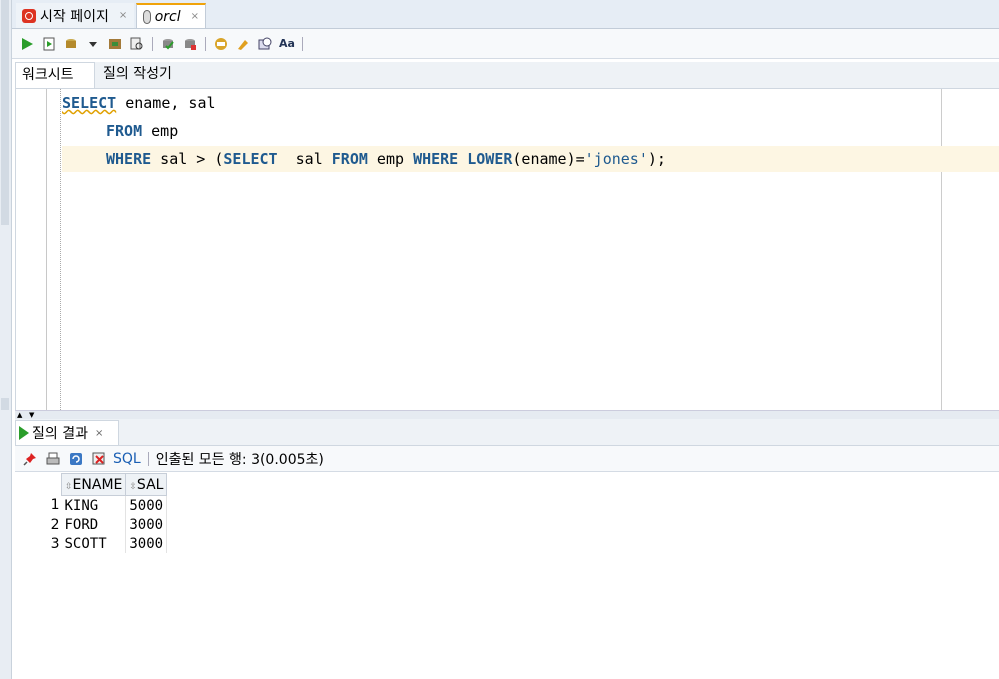 This screenshot has width=999, height=679. I want to click on sql-button: SQL, so click(127, 459).